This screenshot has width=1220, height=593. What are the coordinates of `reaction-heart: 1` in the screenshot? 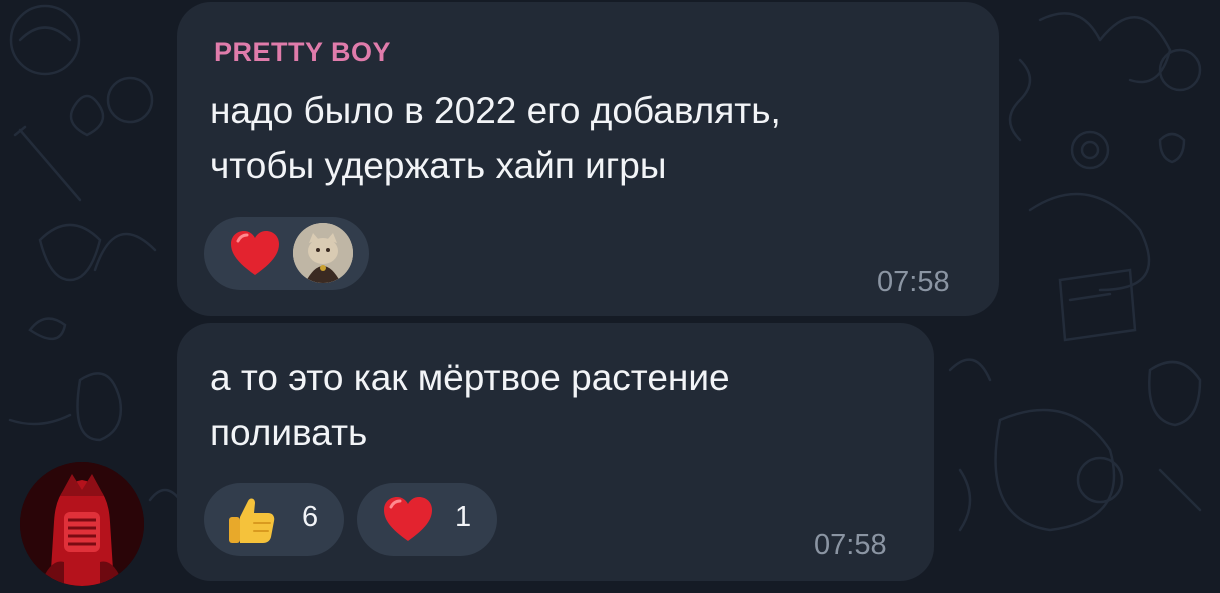 It's located at (427, 519).